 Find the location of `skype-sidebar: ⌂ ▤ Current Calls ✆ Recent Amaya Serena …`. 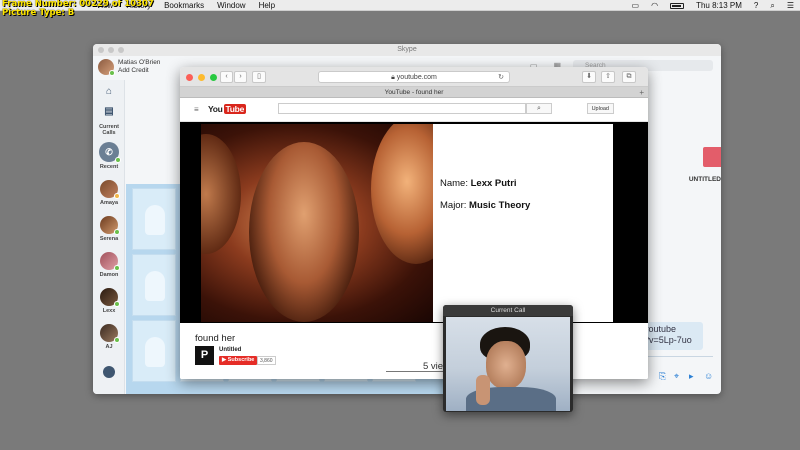

skype-sidebar: ⌂ ▤ Current Calls ✆ Recent Amaya Serena … is located at coordinates (109, 237).